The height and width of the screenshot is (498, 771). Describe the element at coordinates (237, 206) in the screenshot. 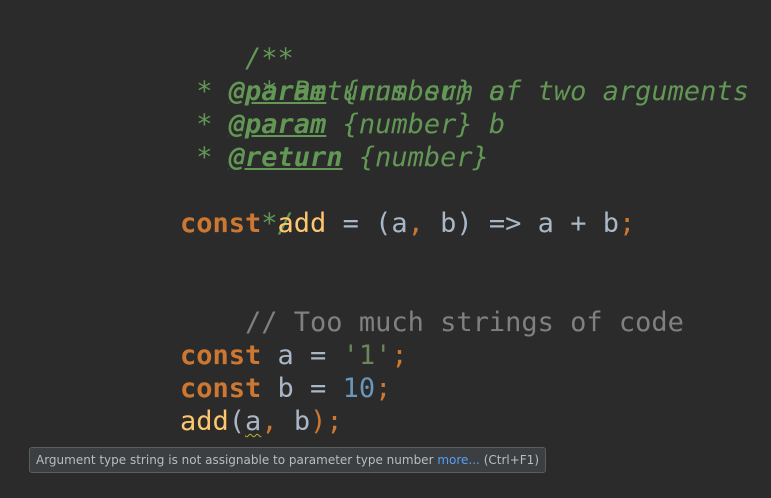

I see `code-line-6: */` at that location.